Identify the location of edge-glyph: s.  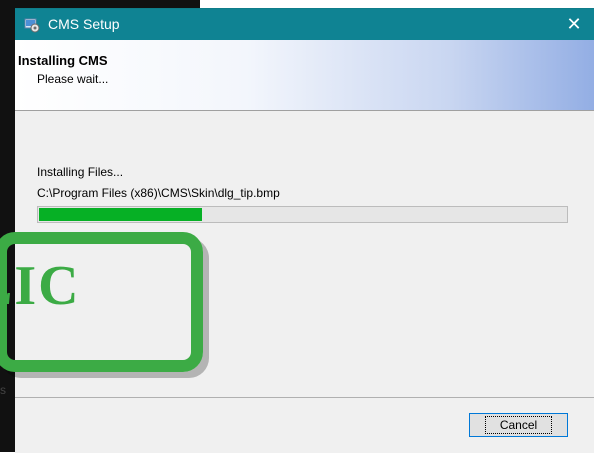
(3, 390).